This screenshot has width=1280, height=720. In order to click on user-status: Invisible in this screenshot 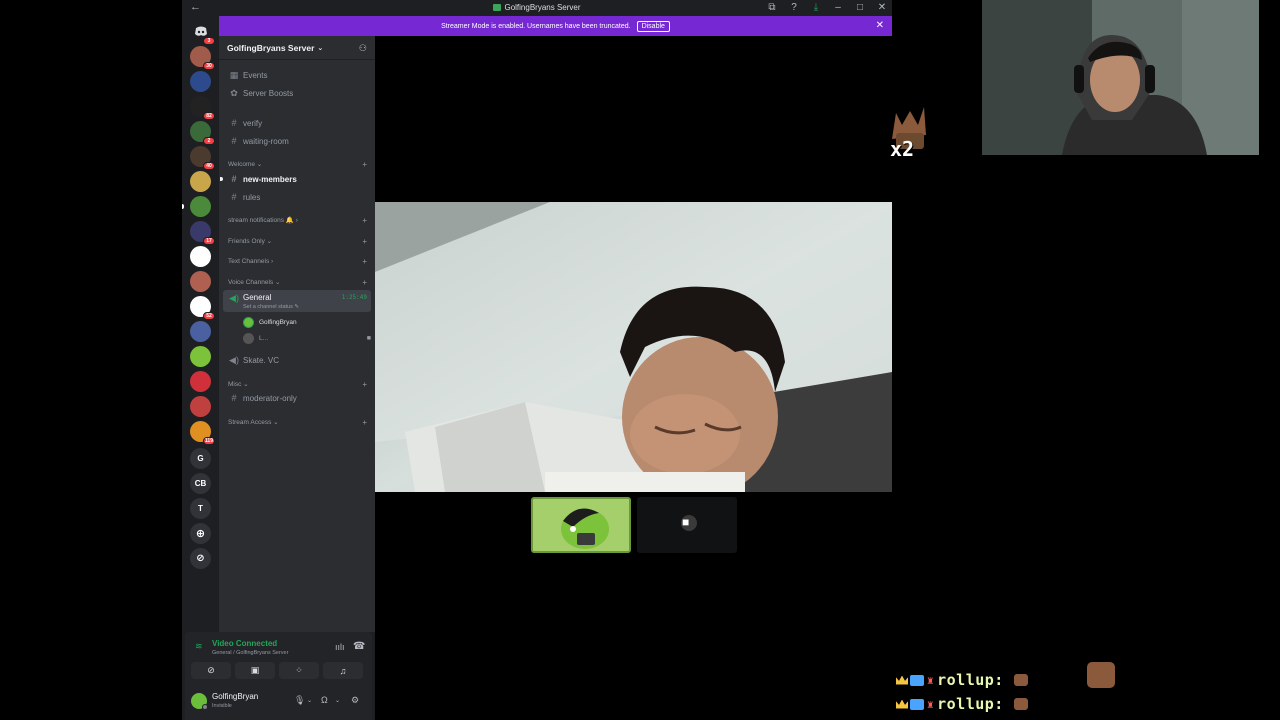, I will do `click(222, 706)`.